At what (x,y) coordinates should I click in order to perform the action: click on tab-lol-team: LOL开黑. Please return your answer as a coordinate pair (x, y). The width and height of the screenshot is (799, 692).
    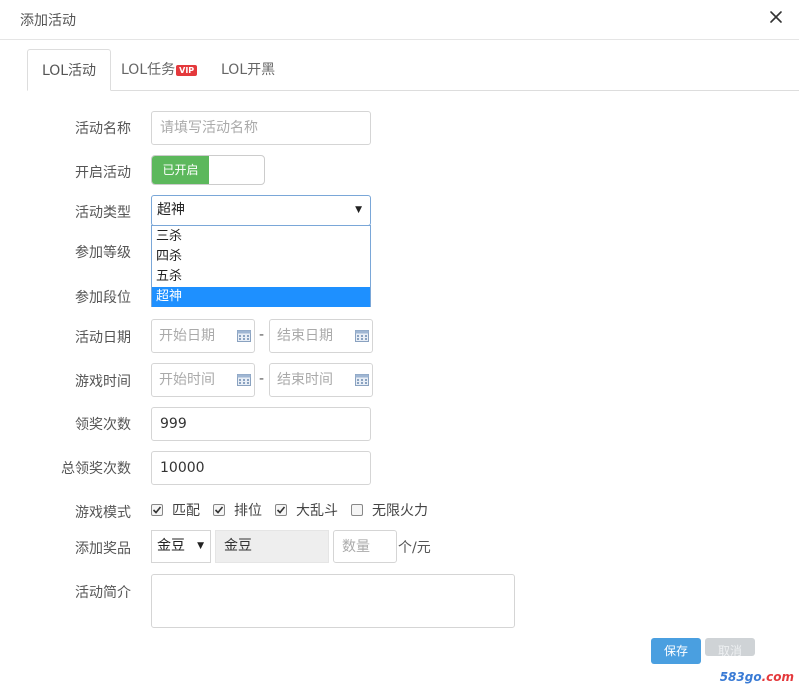
    Looking at the image, I should click on (248, 70).